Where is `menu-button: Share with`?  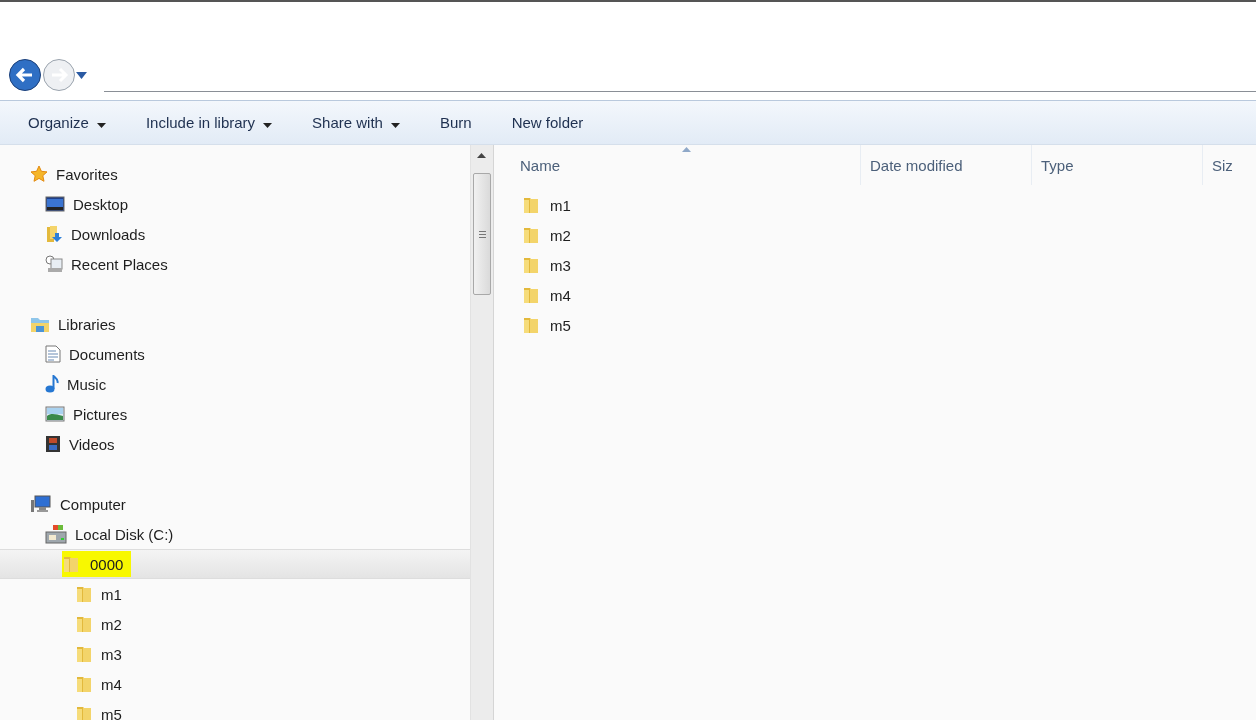
menu-button: Share with is located at coordinates (356, 122).